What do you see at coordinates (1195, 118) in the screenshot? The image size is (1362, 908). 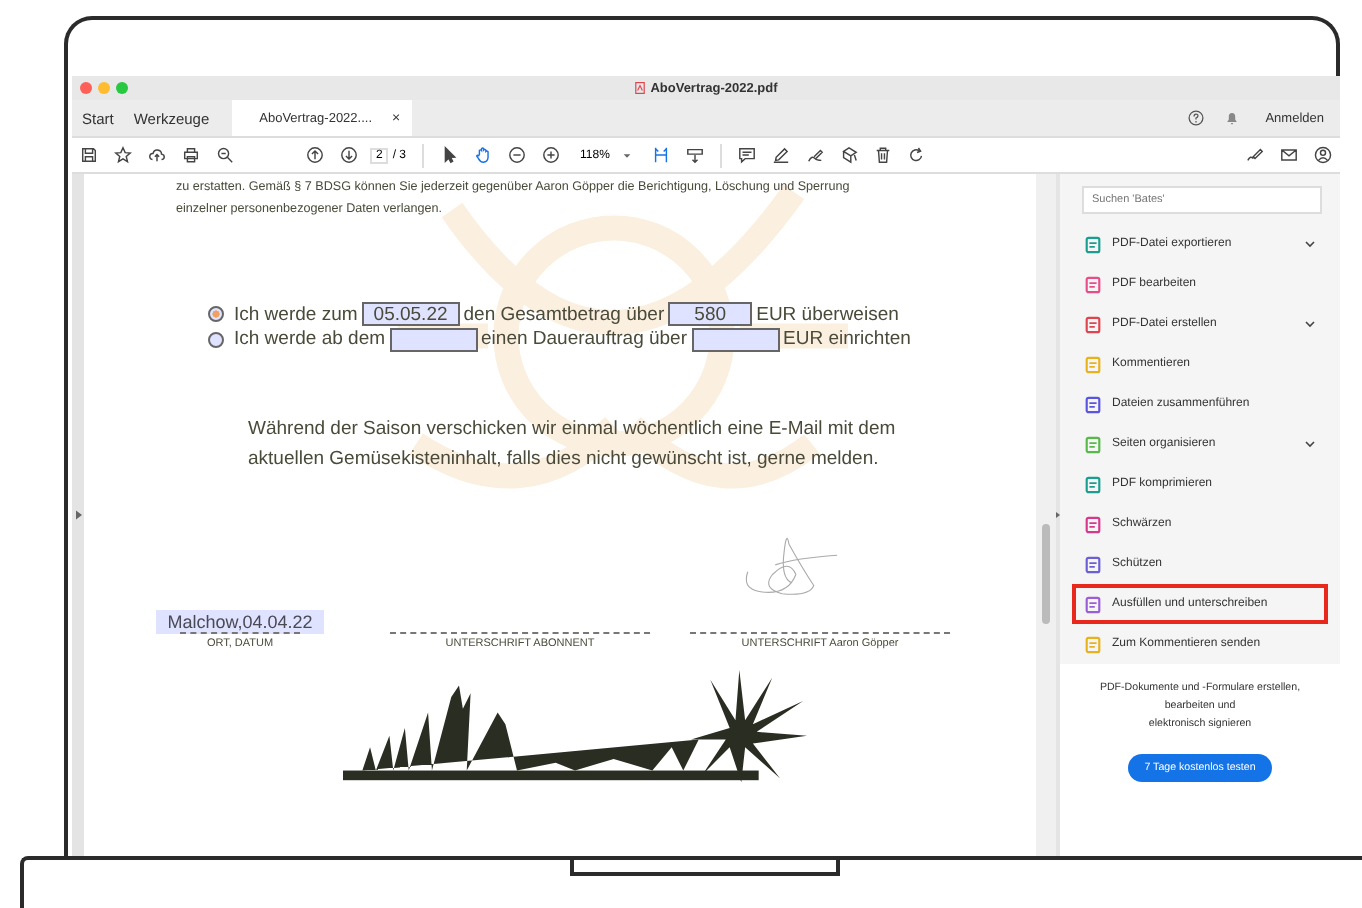 I see `help-icon` at bounding box center [1195, 118].